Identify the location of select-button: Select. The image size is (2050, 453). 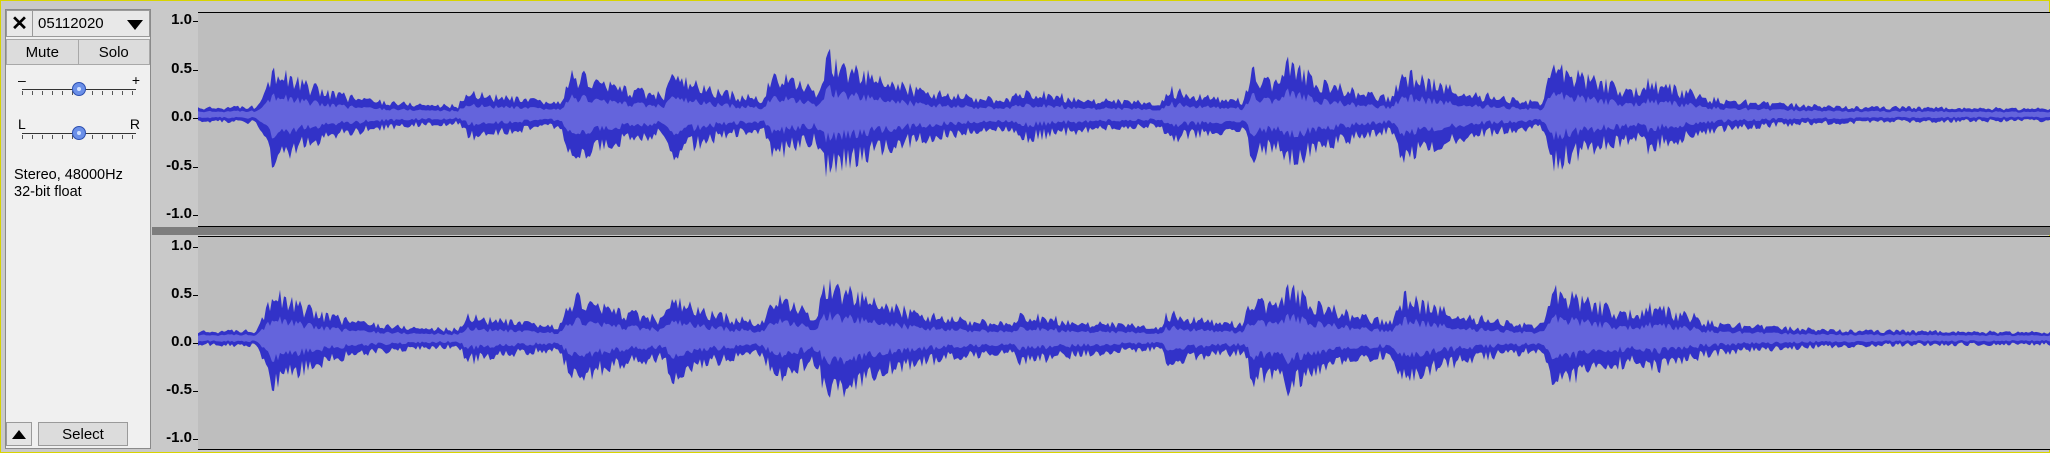
(83, 434).